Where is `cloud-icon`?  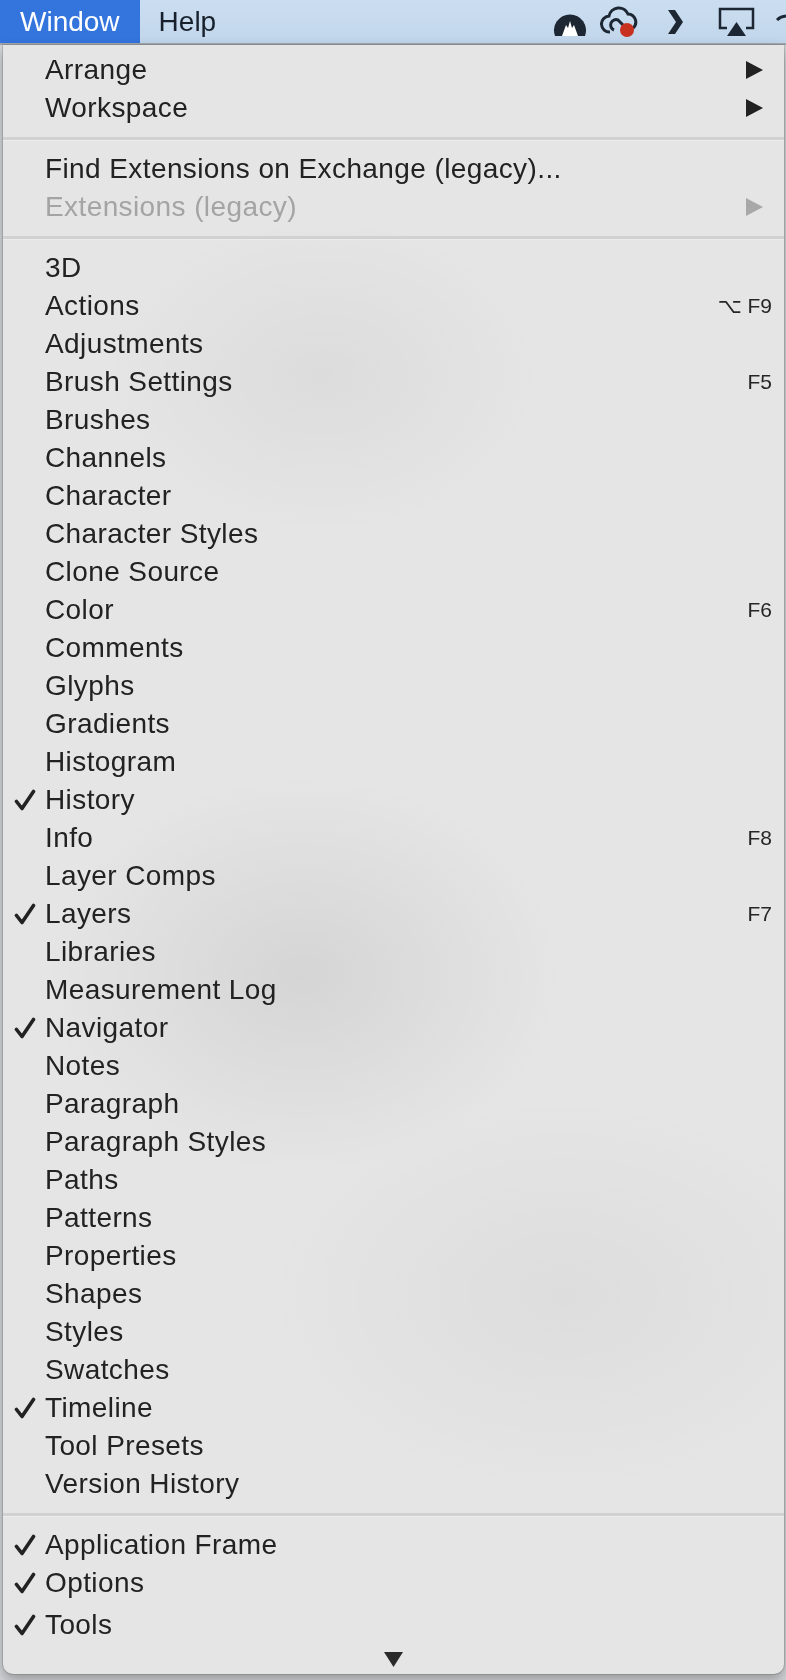
cloud-icon is located at coordinates (619, 21).